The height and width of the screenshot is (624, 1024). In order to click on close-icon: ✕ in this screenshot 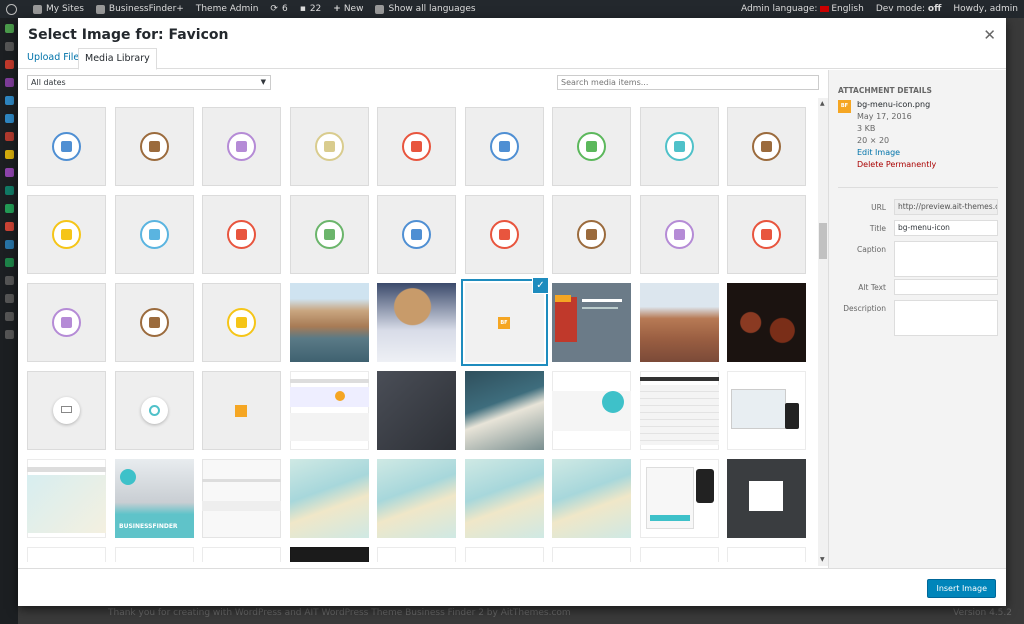, I will do `click(989, 35)`.